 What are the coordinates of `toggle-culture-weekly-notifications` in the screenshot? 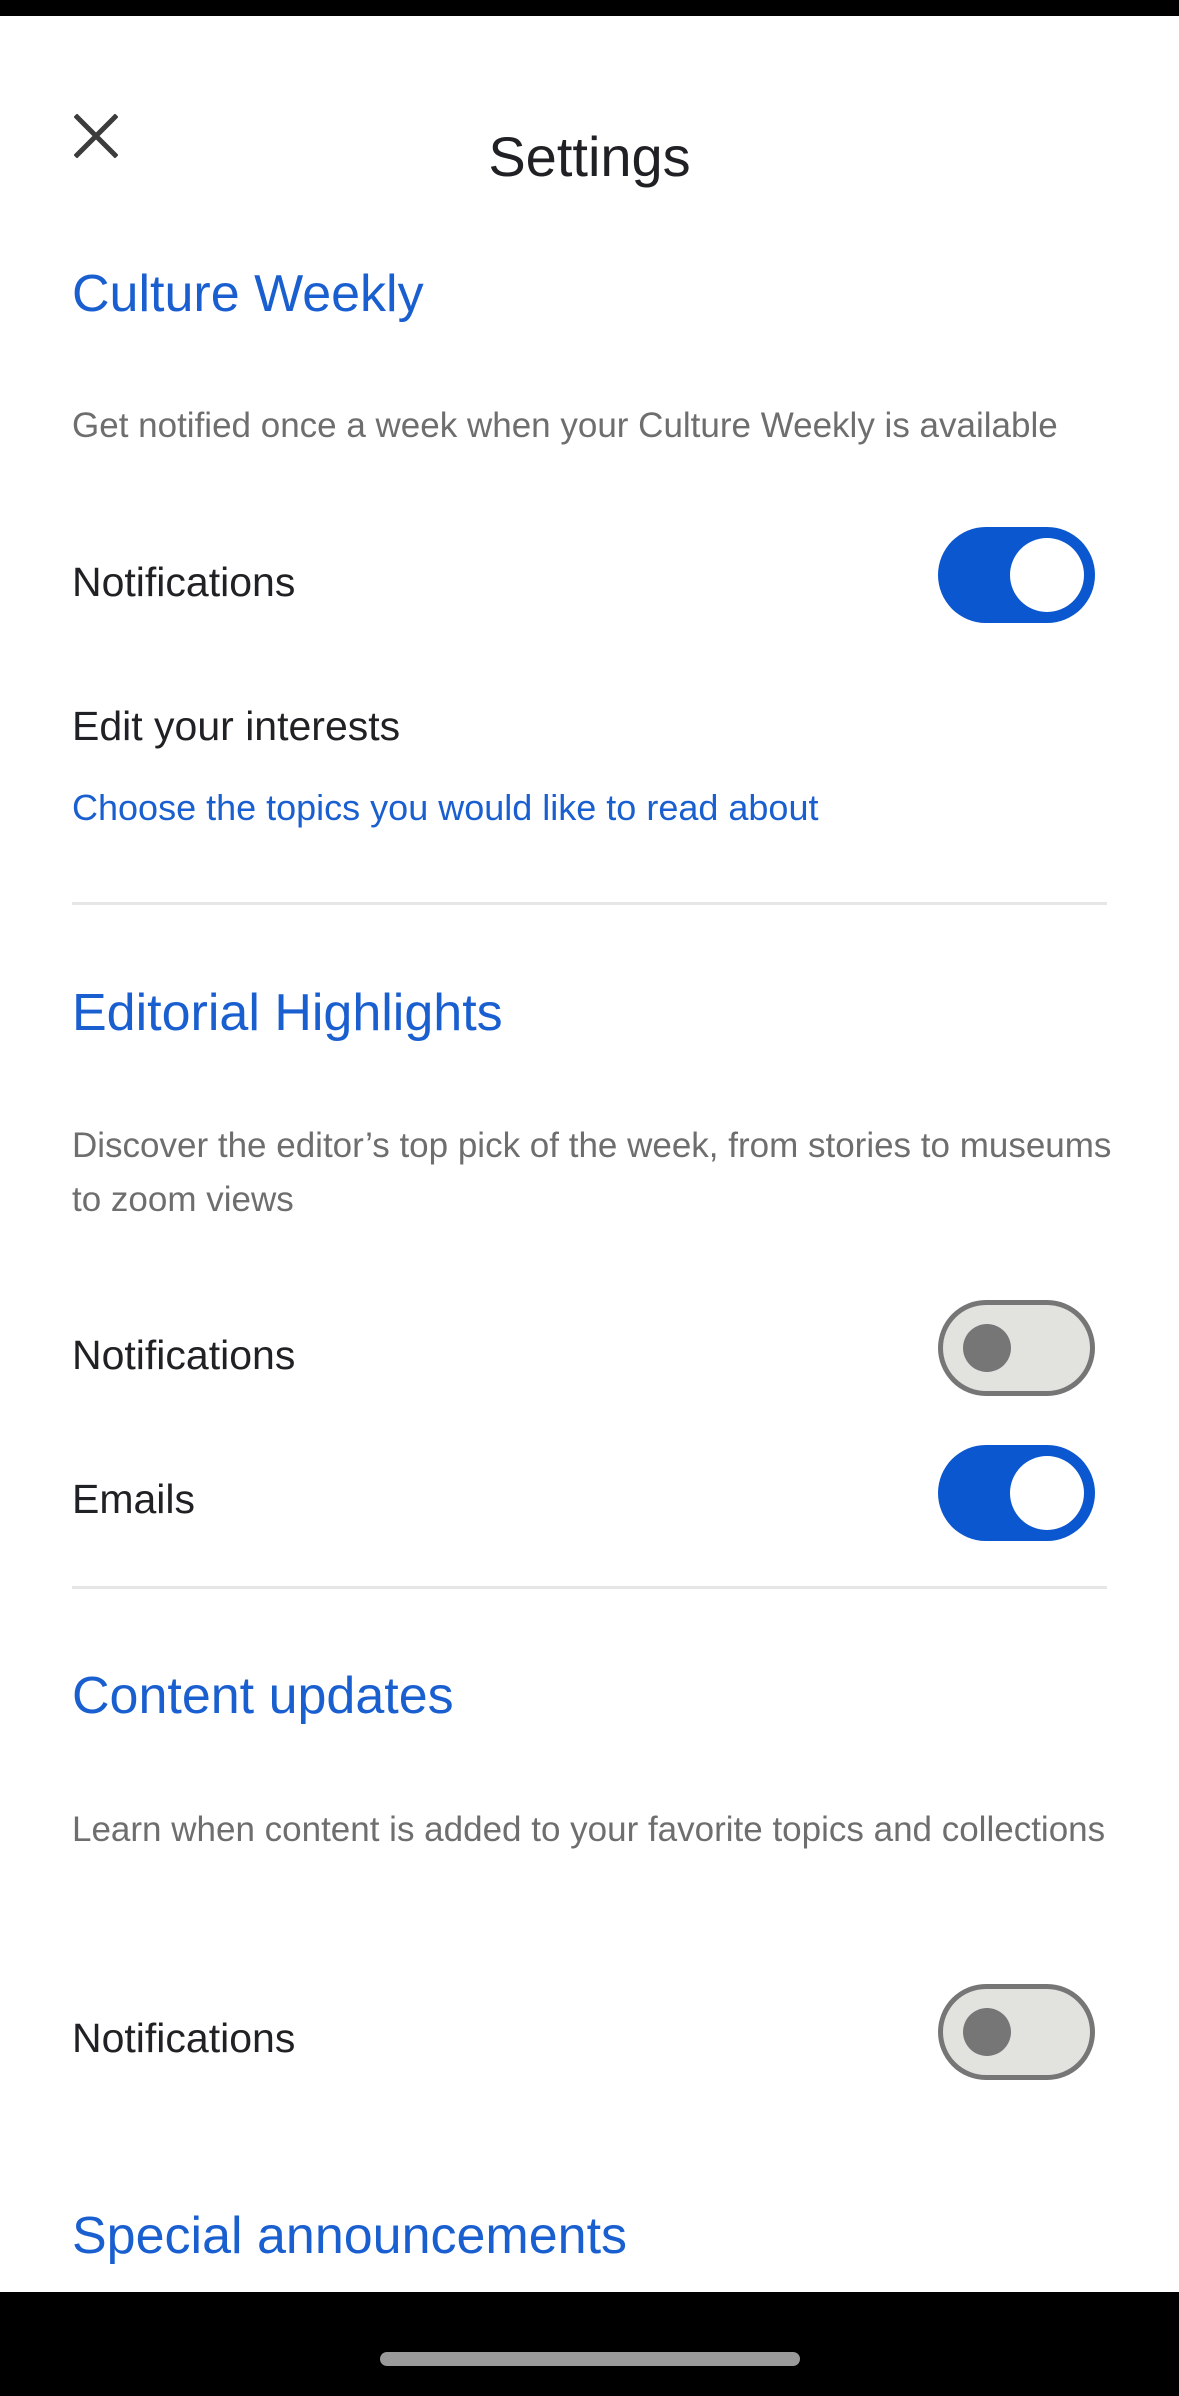 It's located at (1016, 575).